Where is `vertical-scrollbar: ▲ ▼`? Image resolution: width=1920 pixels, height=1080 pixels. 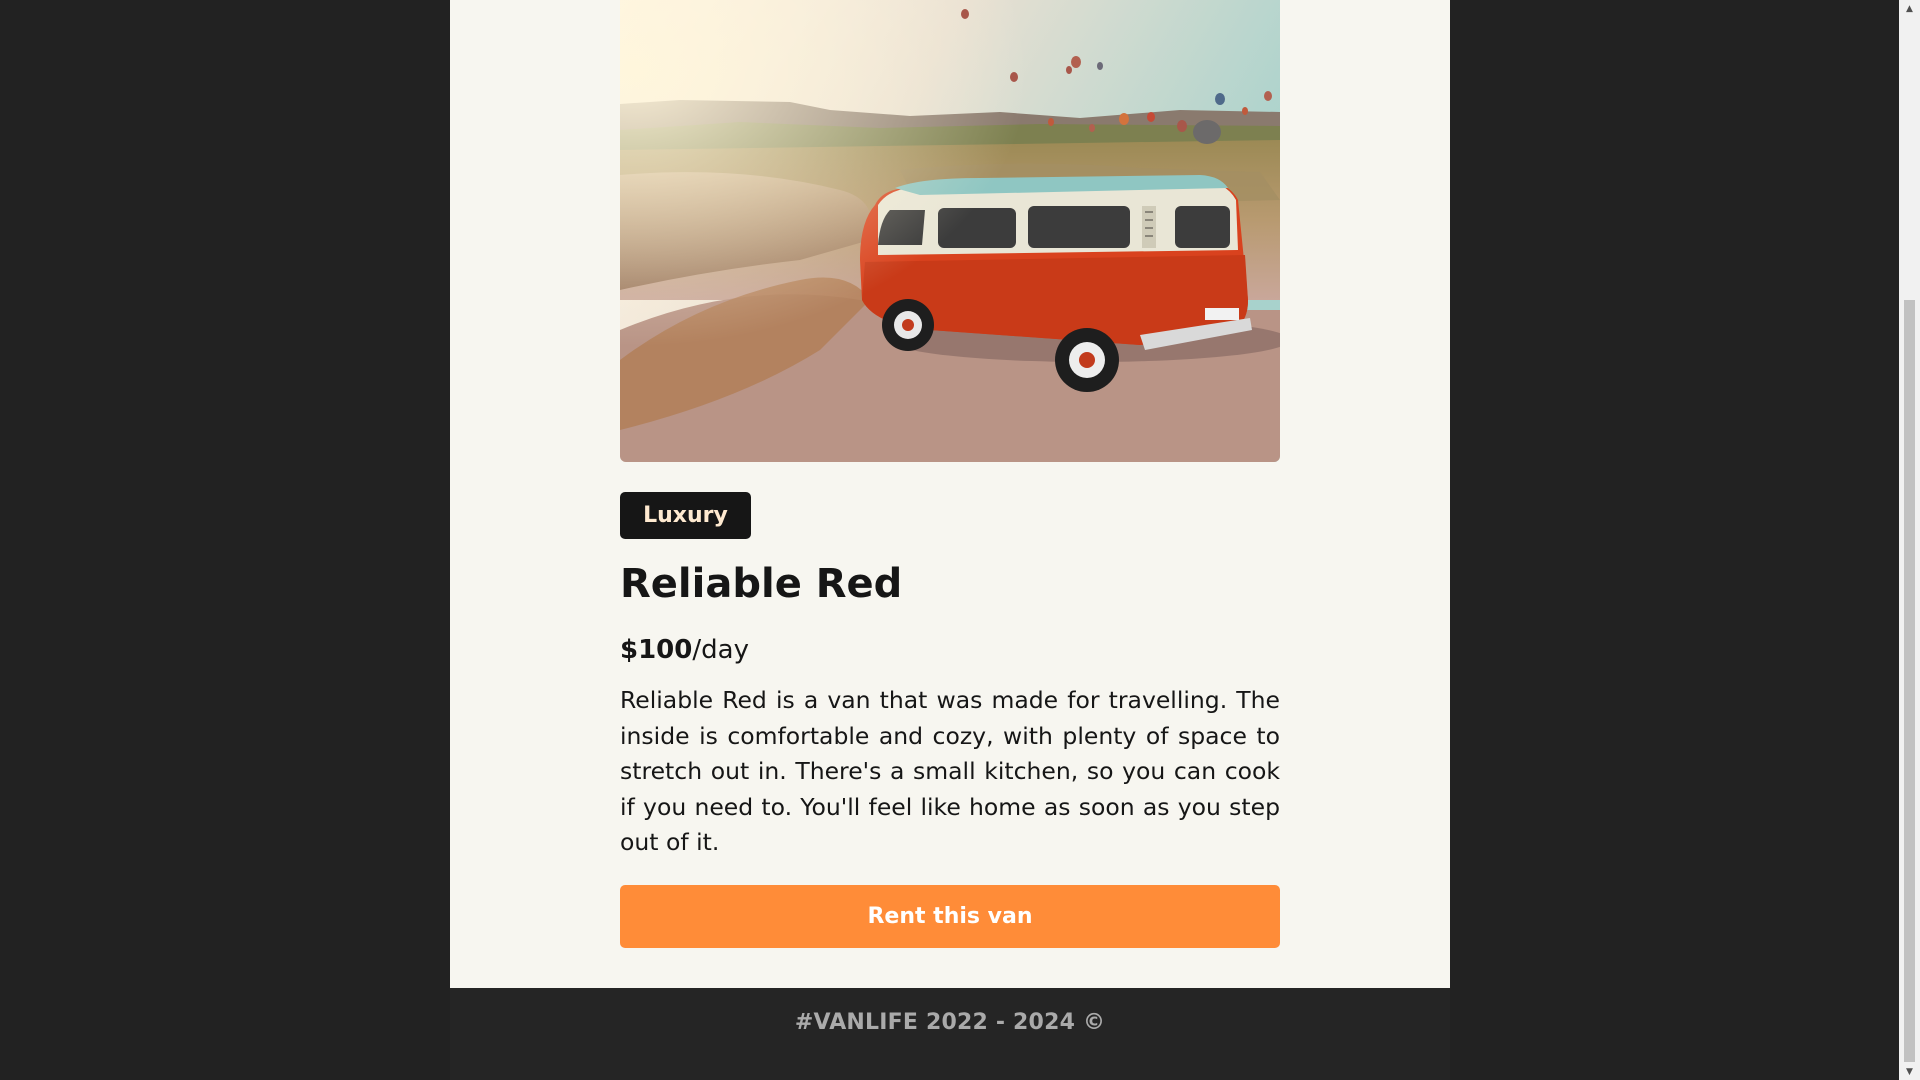 vertical-scrollbar: ▲ ▼ is located at coordinates (1909, 540).